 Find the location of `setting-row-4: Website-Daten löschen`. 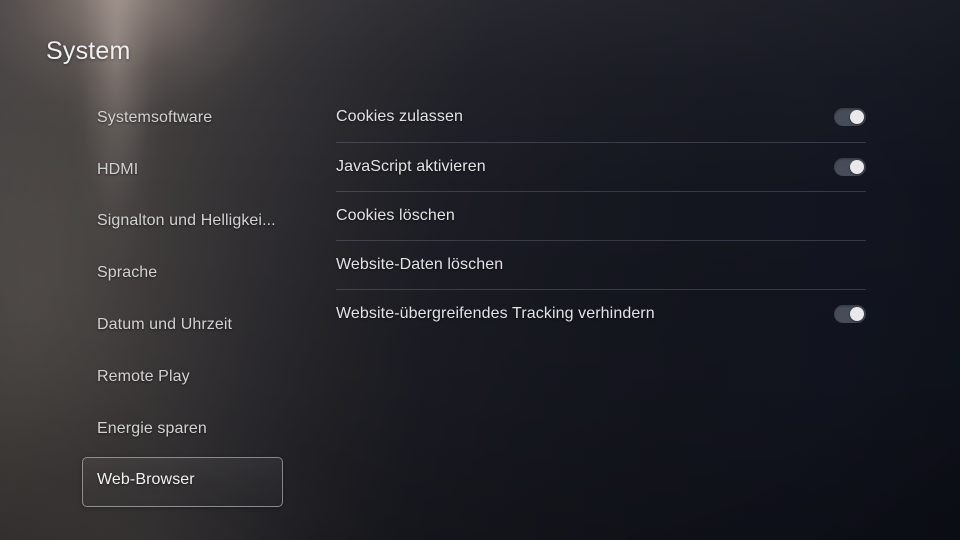

setting-row-4: Website-Daten löschen is located at coordinates (601, 264).